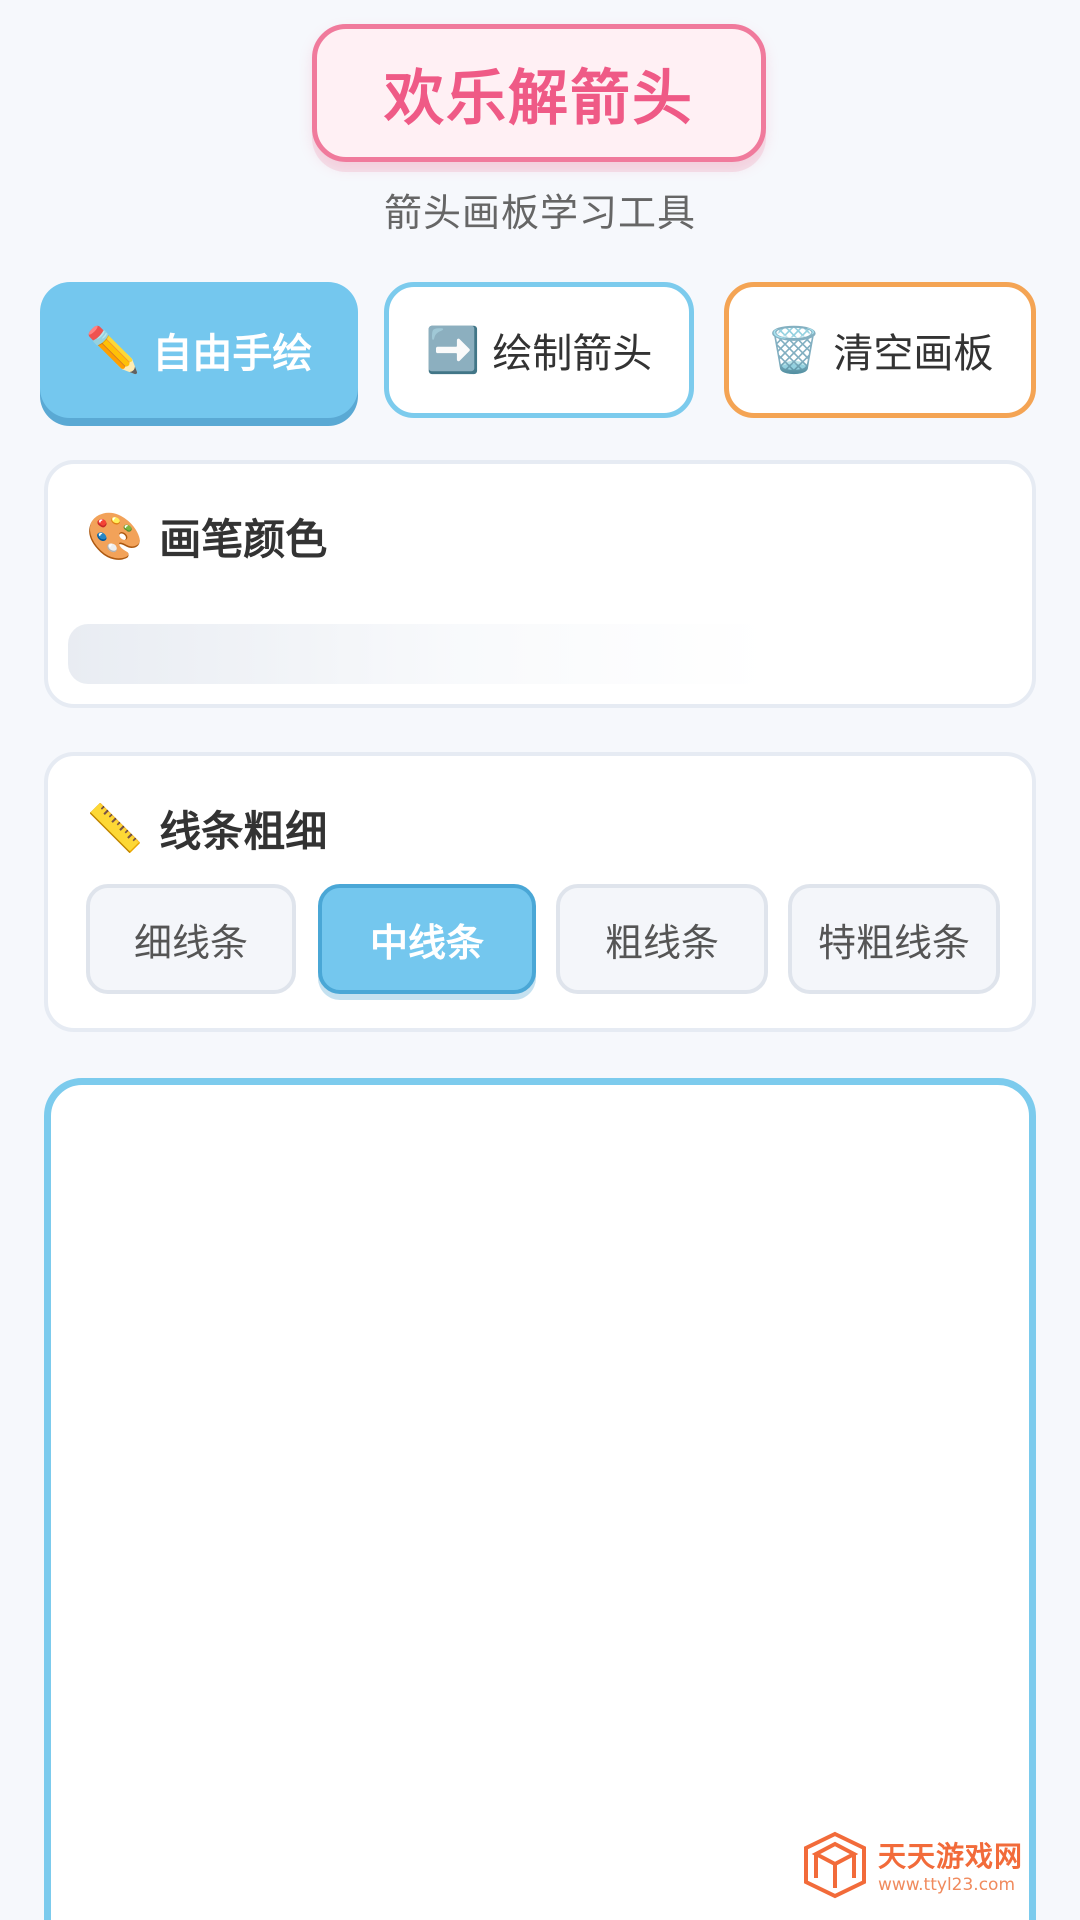  What do you see at coordinates (539, 98) in the screenshot?
I see `page-title: 欢乐解箭头` at bounding box center [539, 98].